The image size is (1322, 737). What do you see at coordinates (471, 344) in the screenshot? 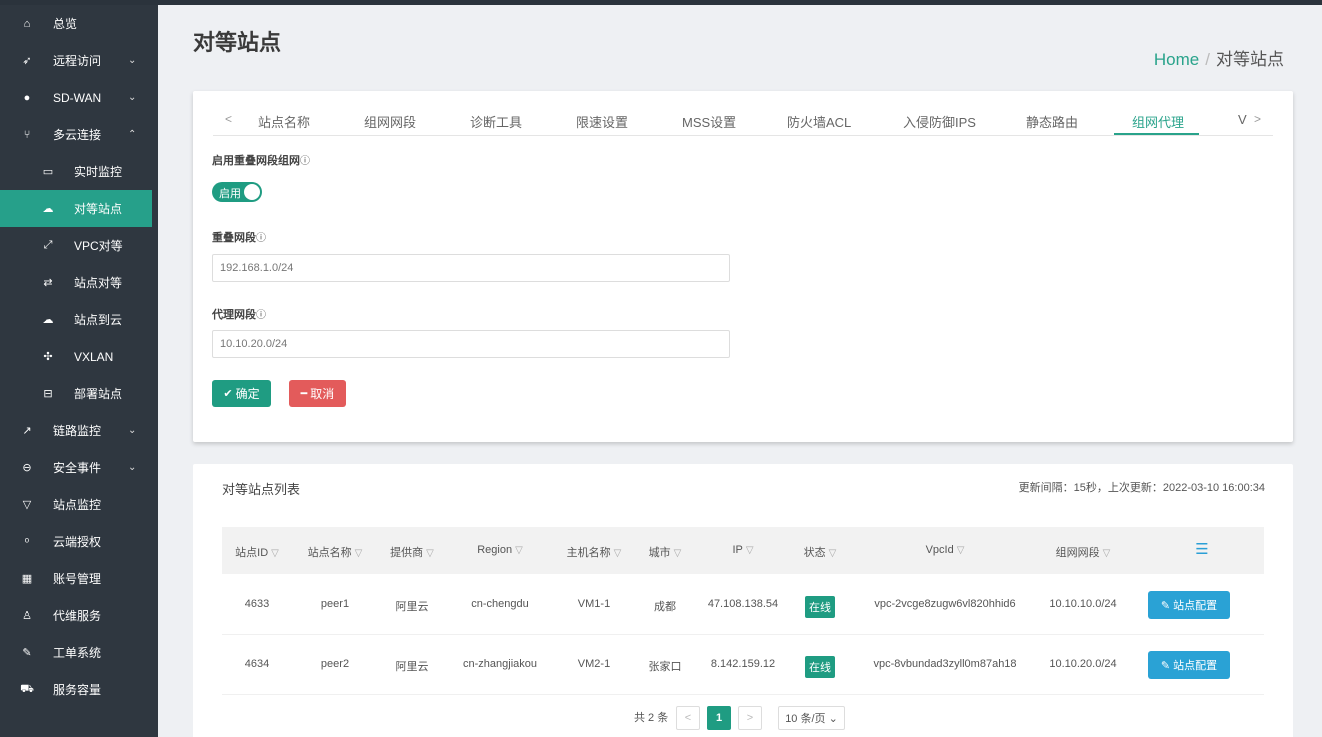
I see `proxy-segment-input` at bounding box center [471, 344].